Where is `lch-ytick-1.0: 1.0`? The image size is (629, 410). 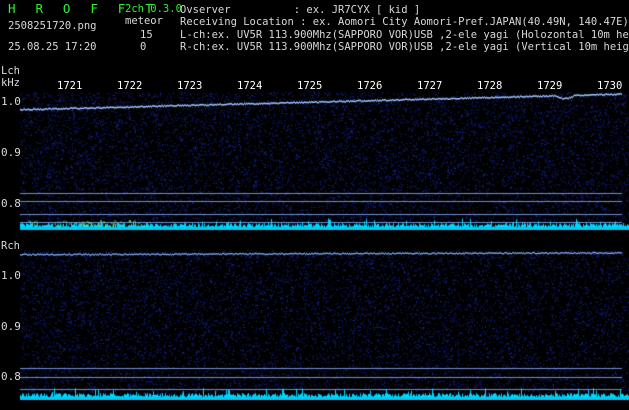
lch-ytick-1.0: 1.0 is located at coordinates (11, 101).